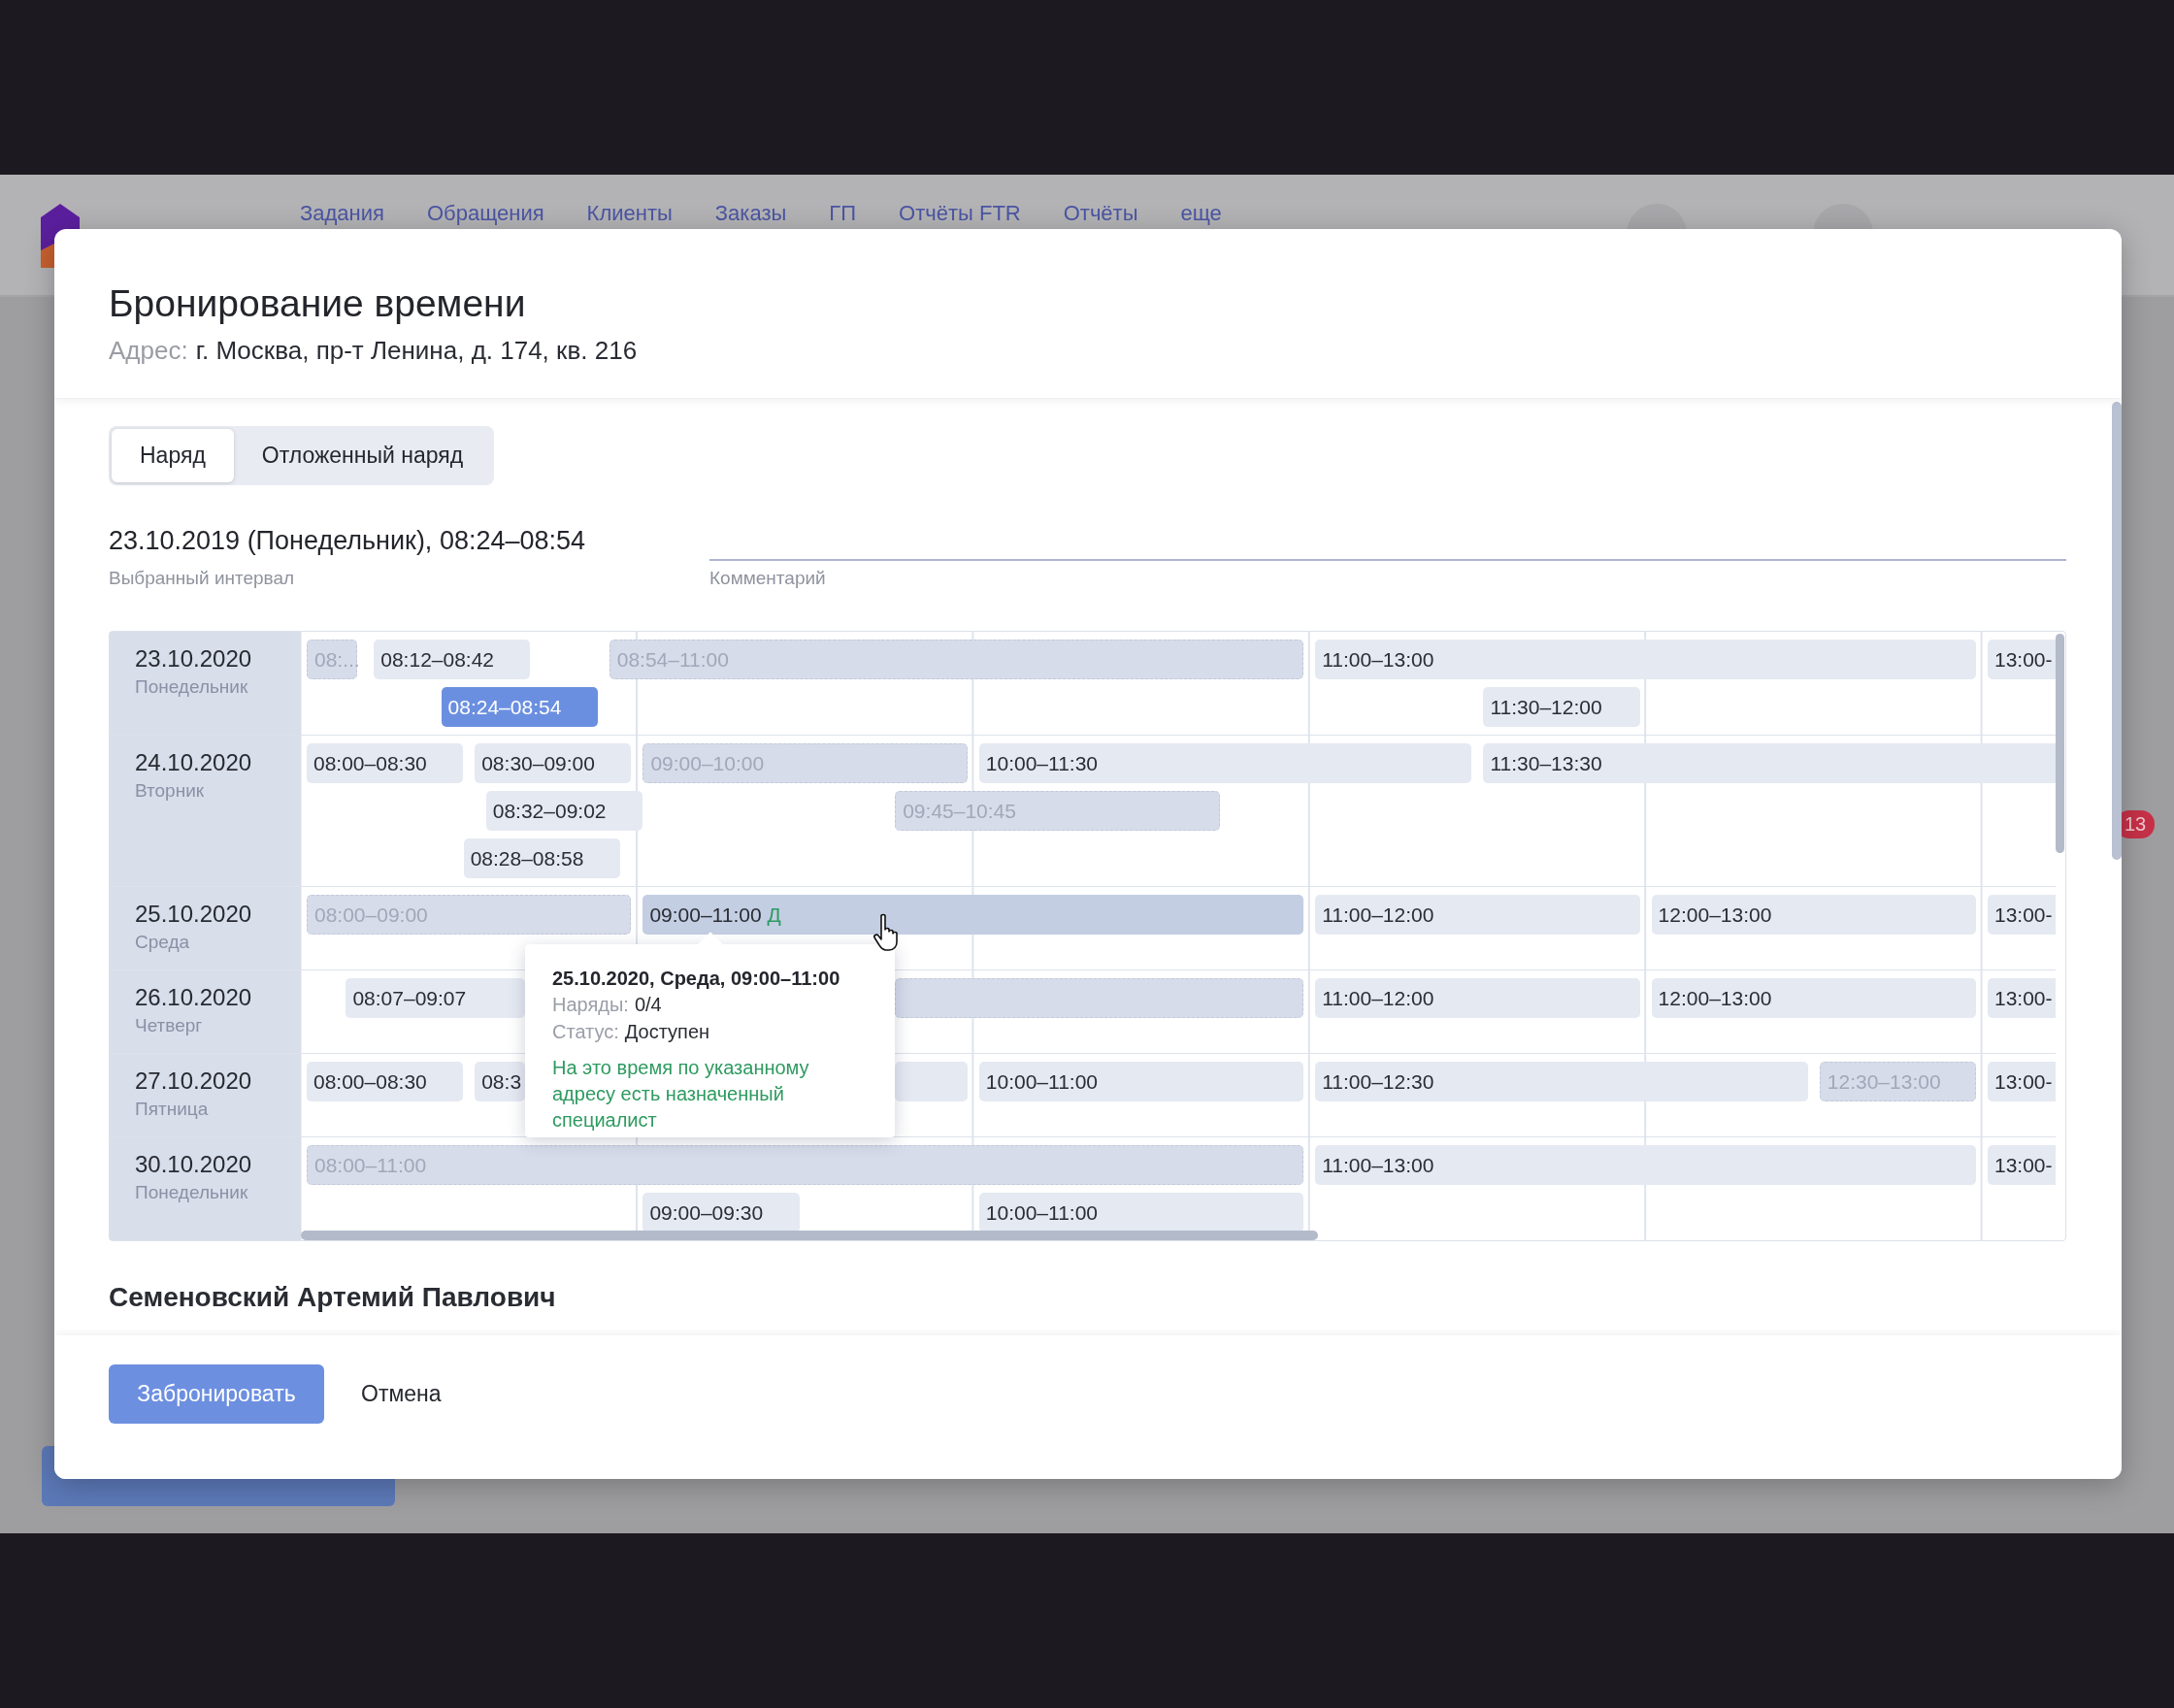 Image resolution: width=2174 pixels, height=1708 pixels. What do you see at coordinates (541, 858) in the screenshot?
I see `time-slot: 08:28–08:58` at bounding box center [541, 858].